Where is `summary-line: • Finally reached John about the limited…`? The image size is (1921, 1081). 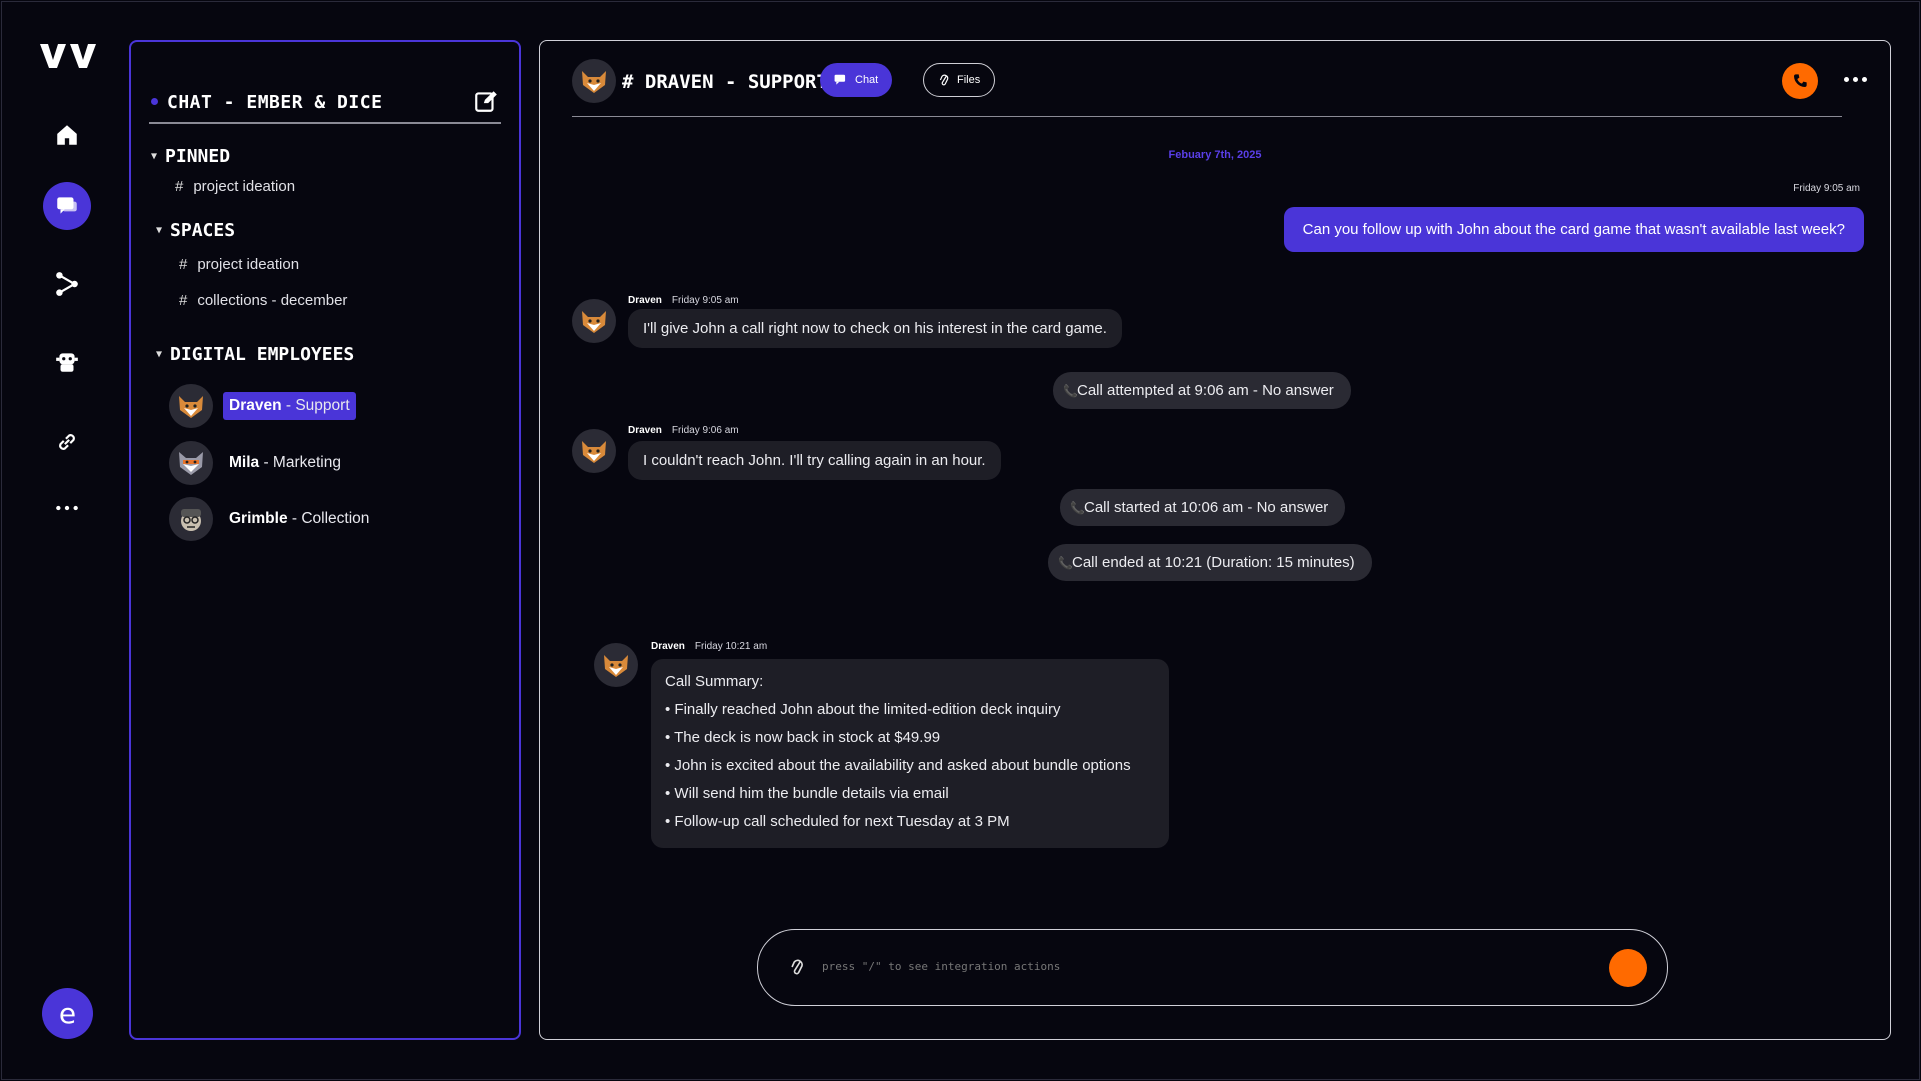 summary-line: • Finally reached John about the limited… is located at coordinates (863, 709).